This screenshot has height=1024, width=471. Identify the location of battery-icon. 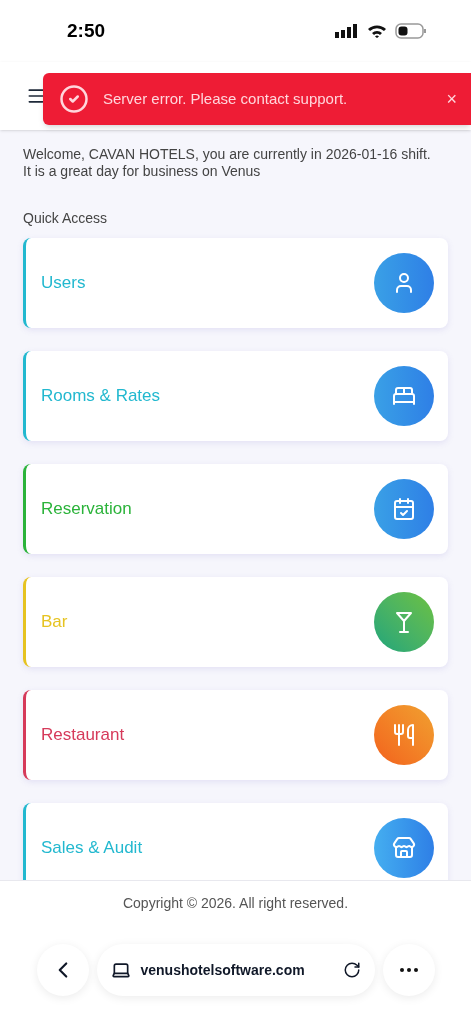
(411, 31).